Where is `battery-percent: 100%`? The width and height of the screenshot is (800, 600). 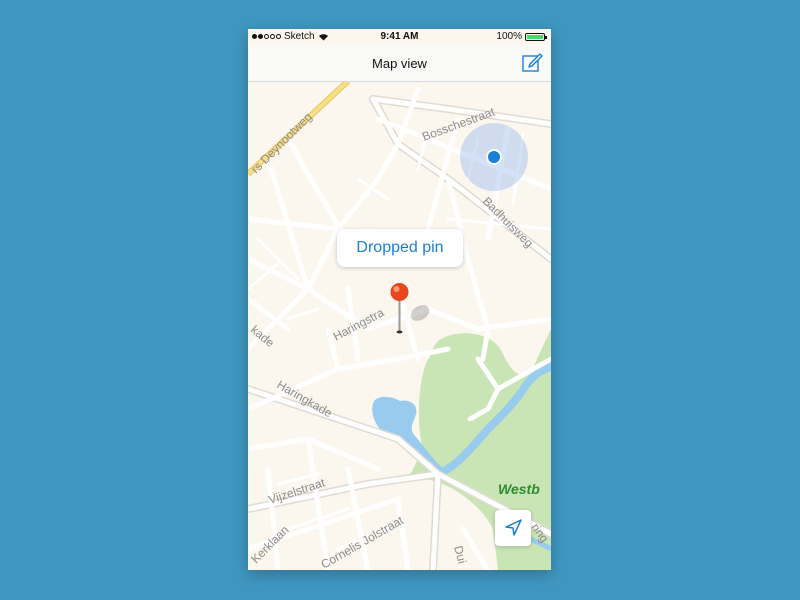
battery-percent: 100% is located at coordinates (509, 36).